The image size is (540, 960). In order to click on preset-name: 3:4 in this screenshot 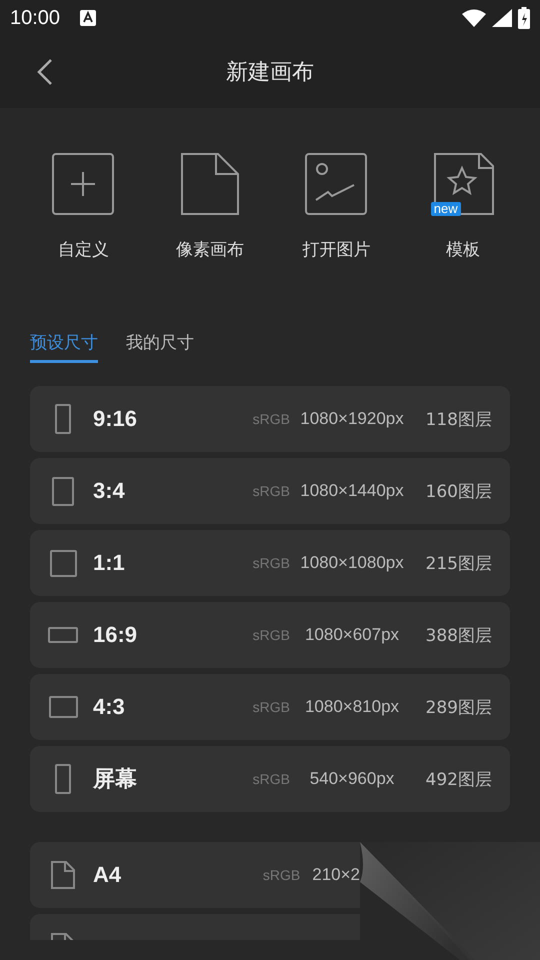, I will do `click(109, 491)`.